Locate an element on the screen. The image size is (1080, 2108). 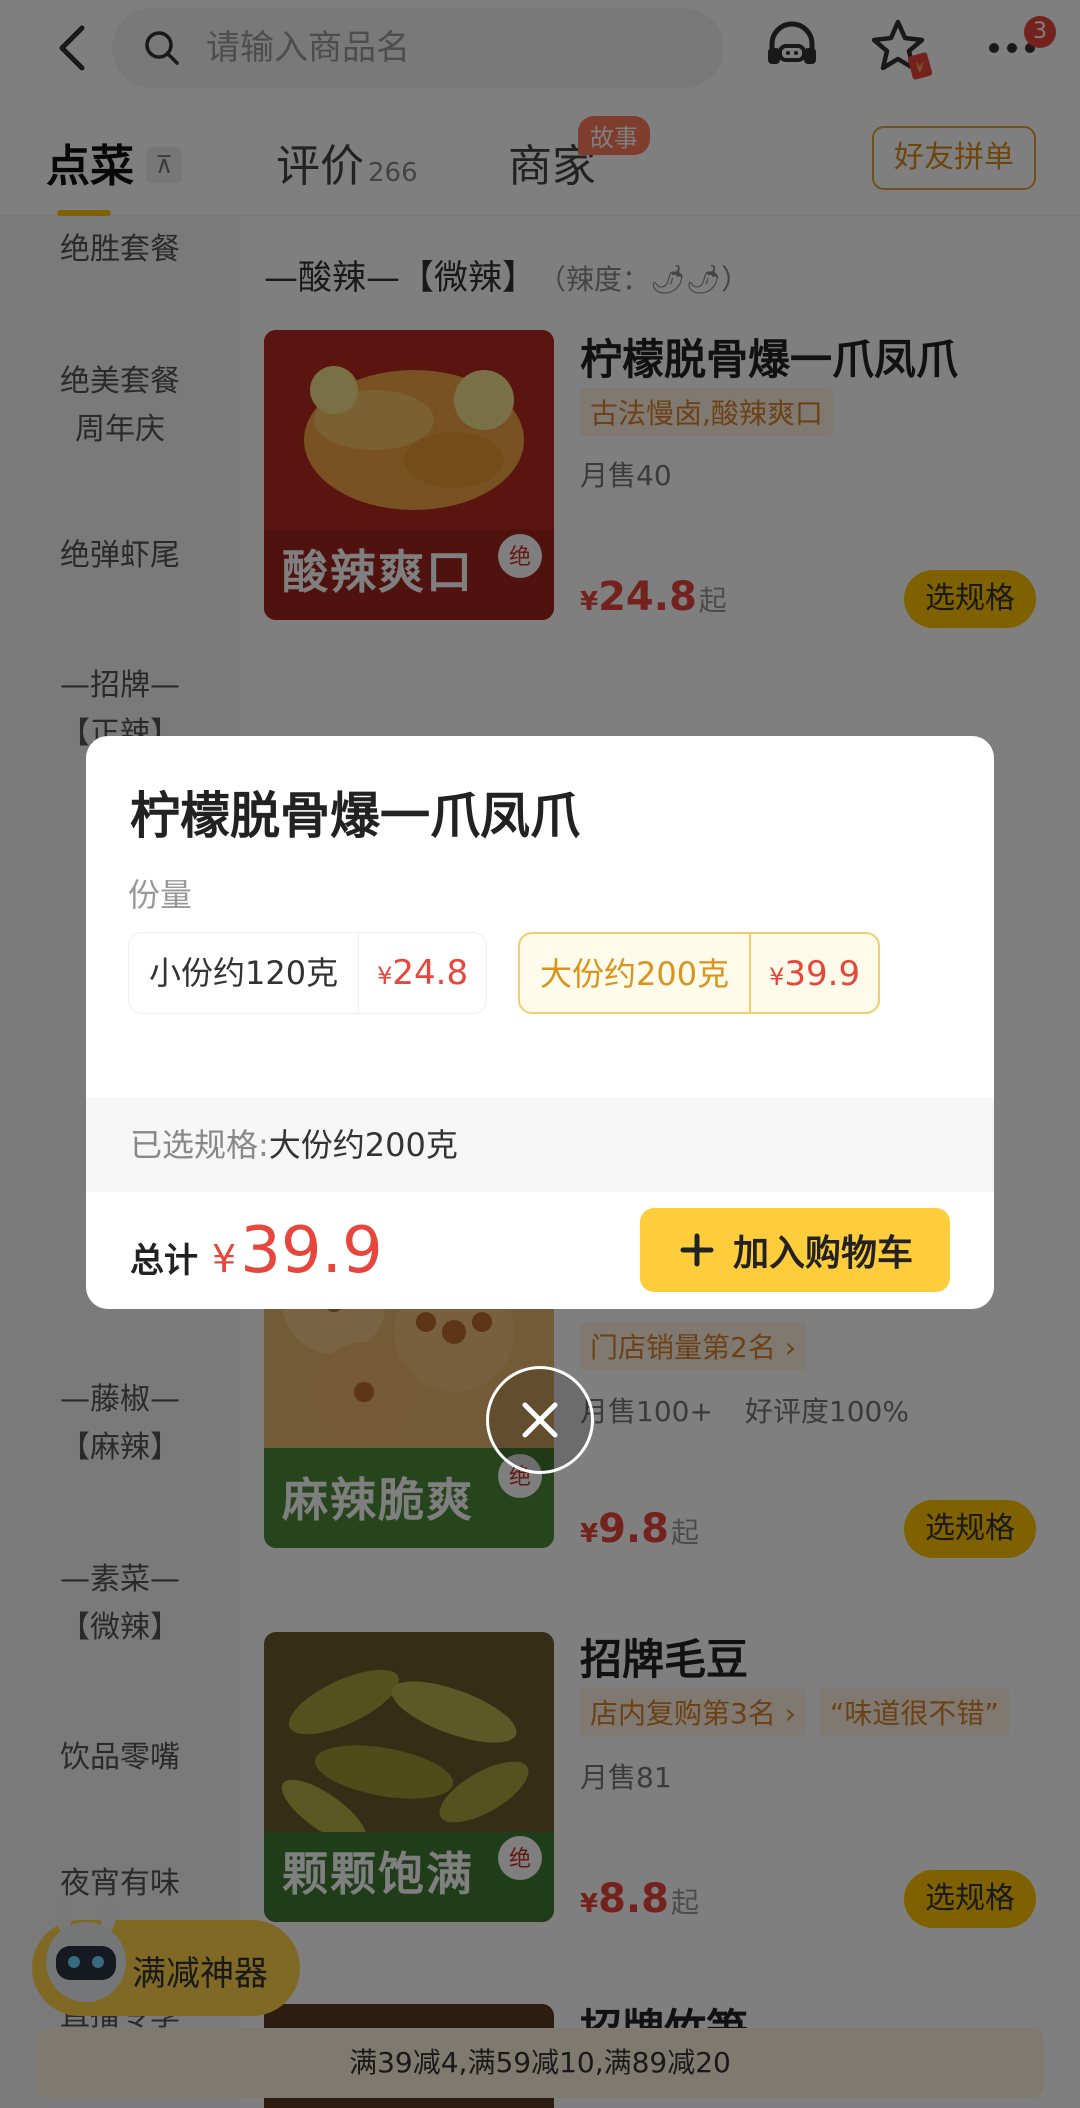
plus-icon is located at coordinates (697, 1250).